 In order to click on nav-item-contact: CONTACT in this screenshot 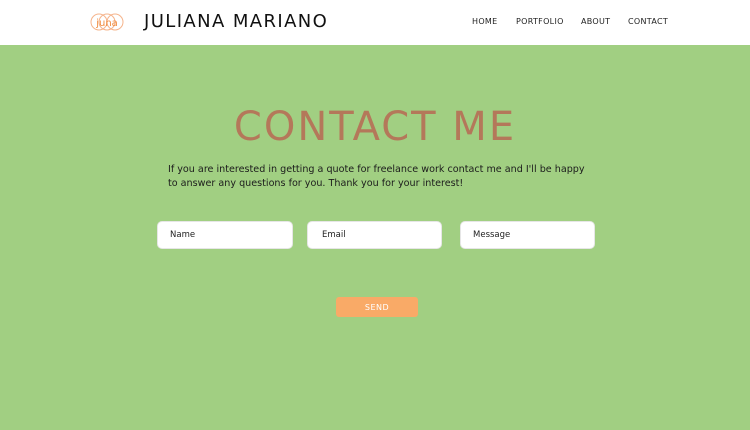, I will do `click(648, 22)`.